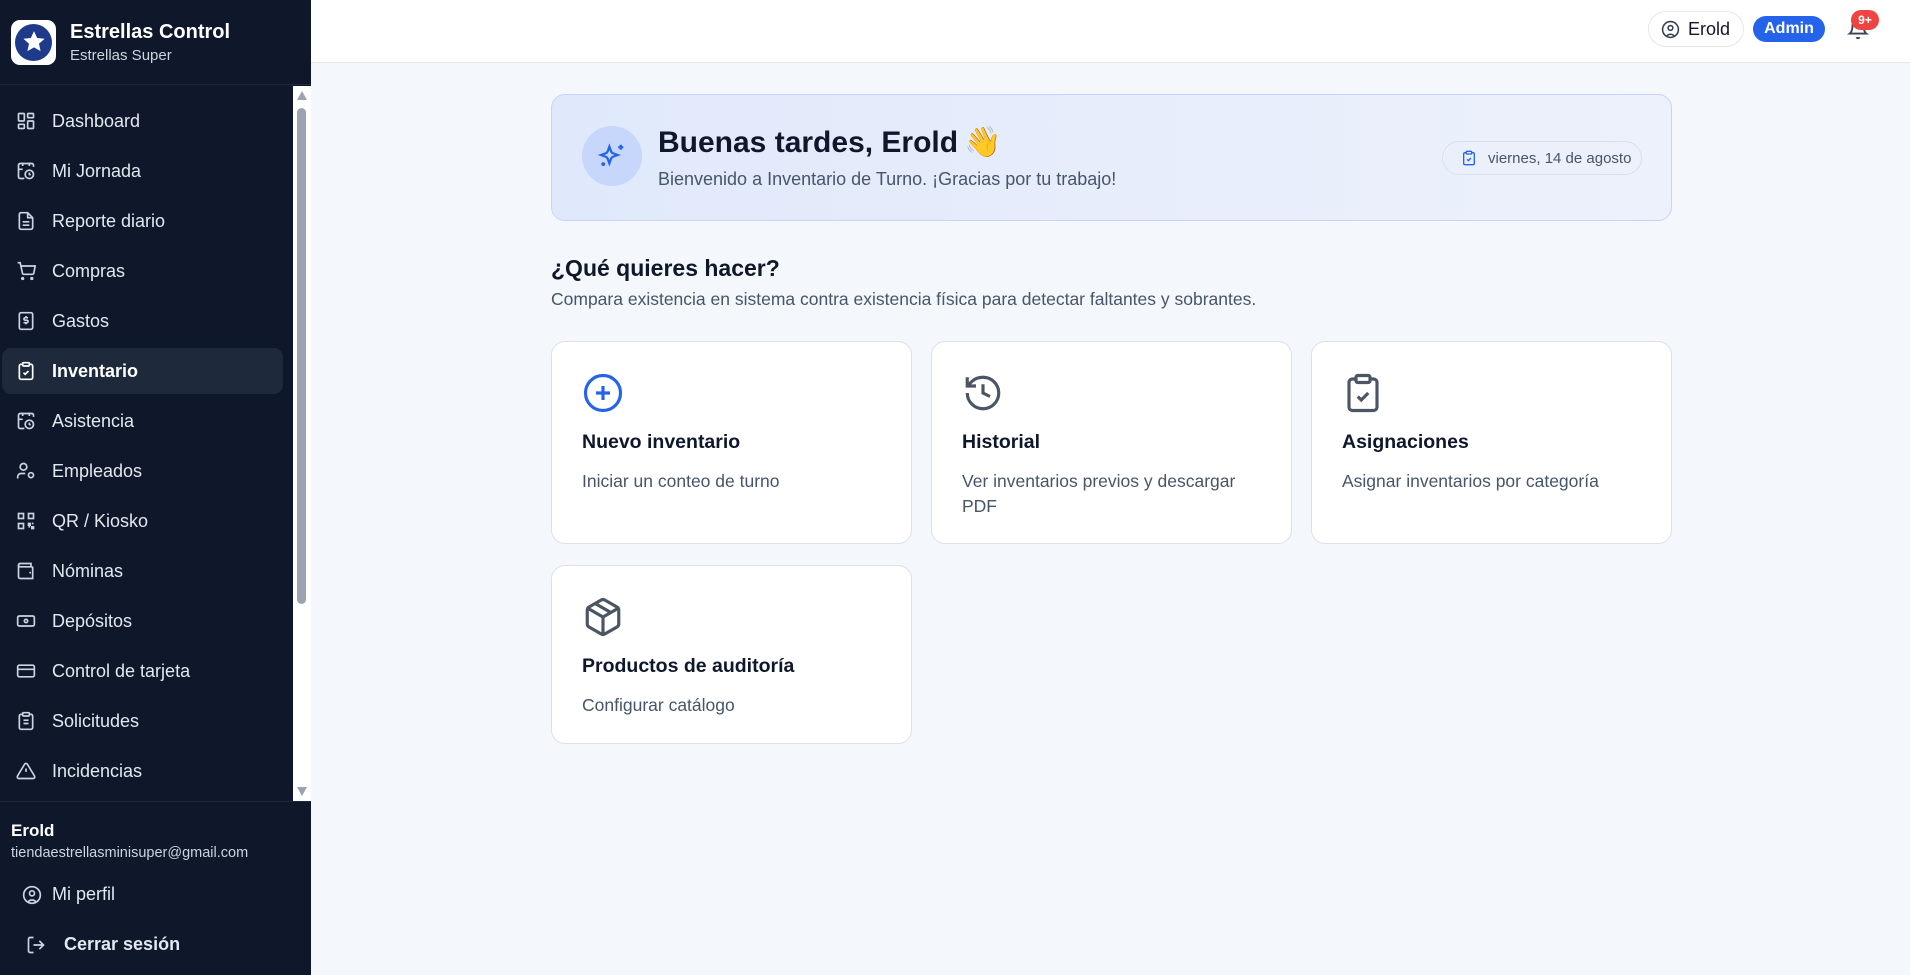  Describe the element at coordinates (97, 470) in the screenshot. I see `sidebar-item-label: Empleados` at that location.